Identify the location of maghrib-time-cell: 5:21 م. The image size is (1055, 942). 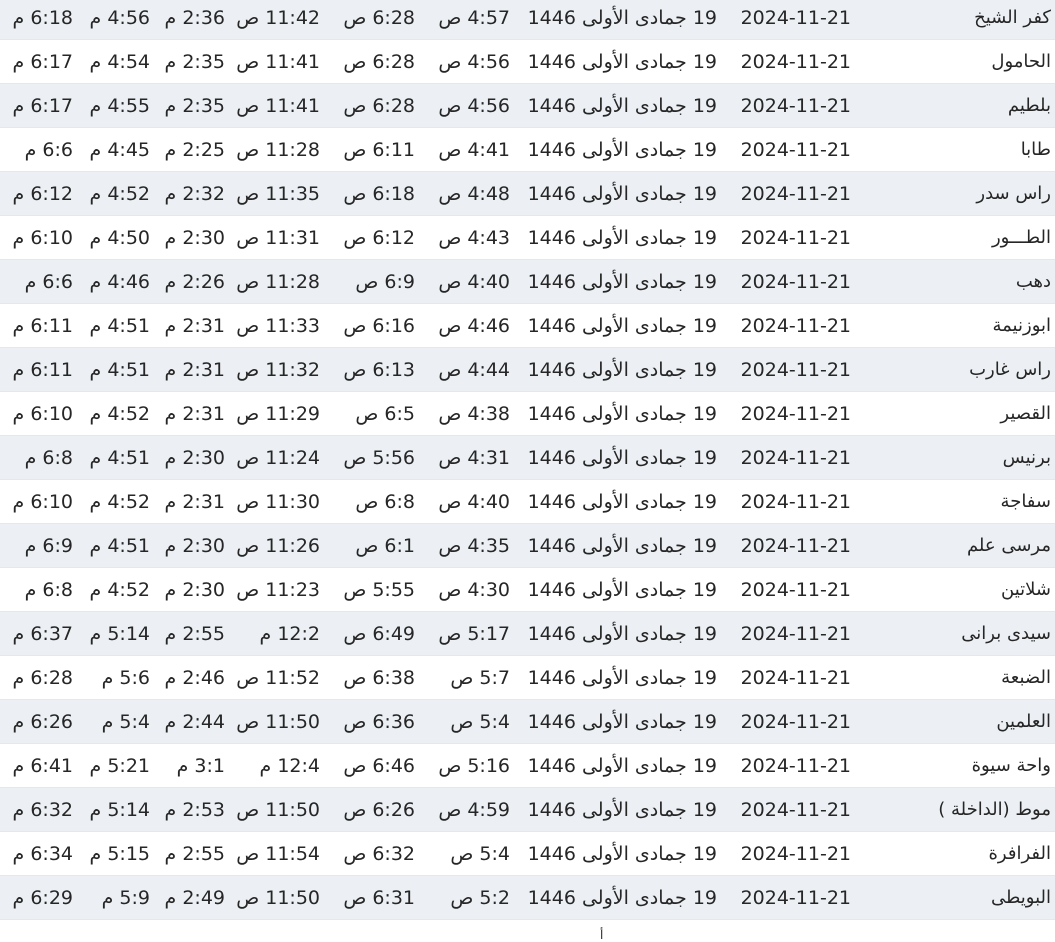
(119, 766).